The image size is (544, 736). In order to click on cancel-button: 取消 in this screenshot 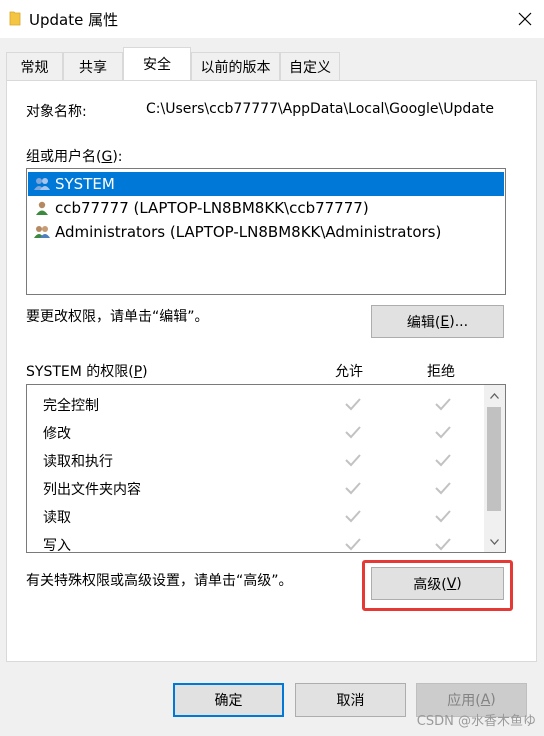, I will do `click(350, 700)`.